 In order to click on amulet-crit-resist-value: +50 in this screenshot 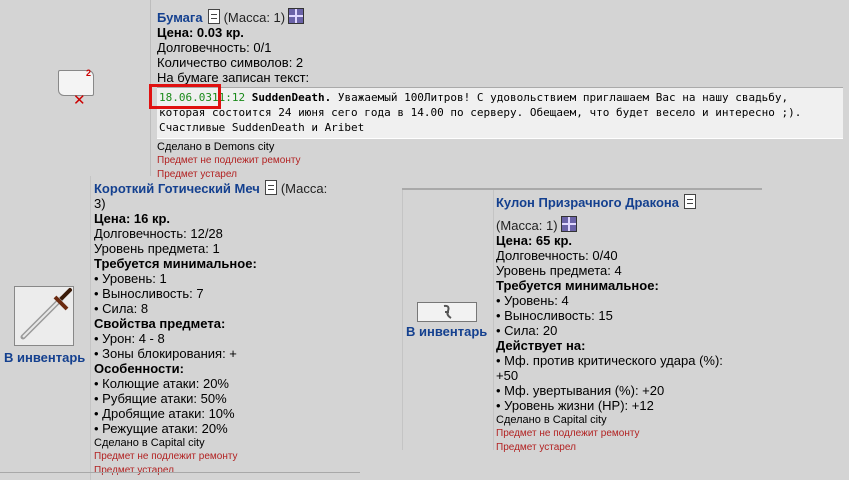, I will do `click(507, 375)`.